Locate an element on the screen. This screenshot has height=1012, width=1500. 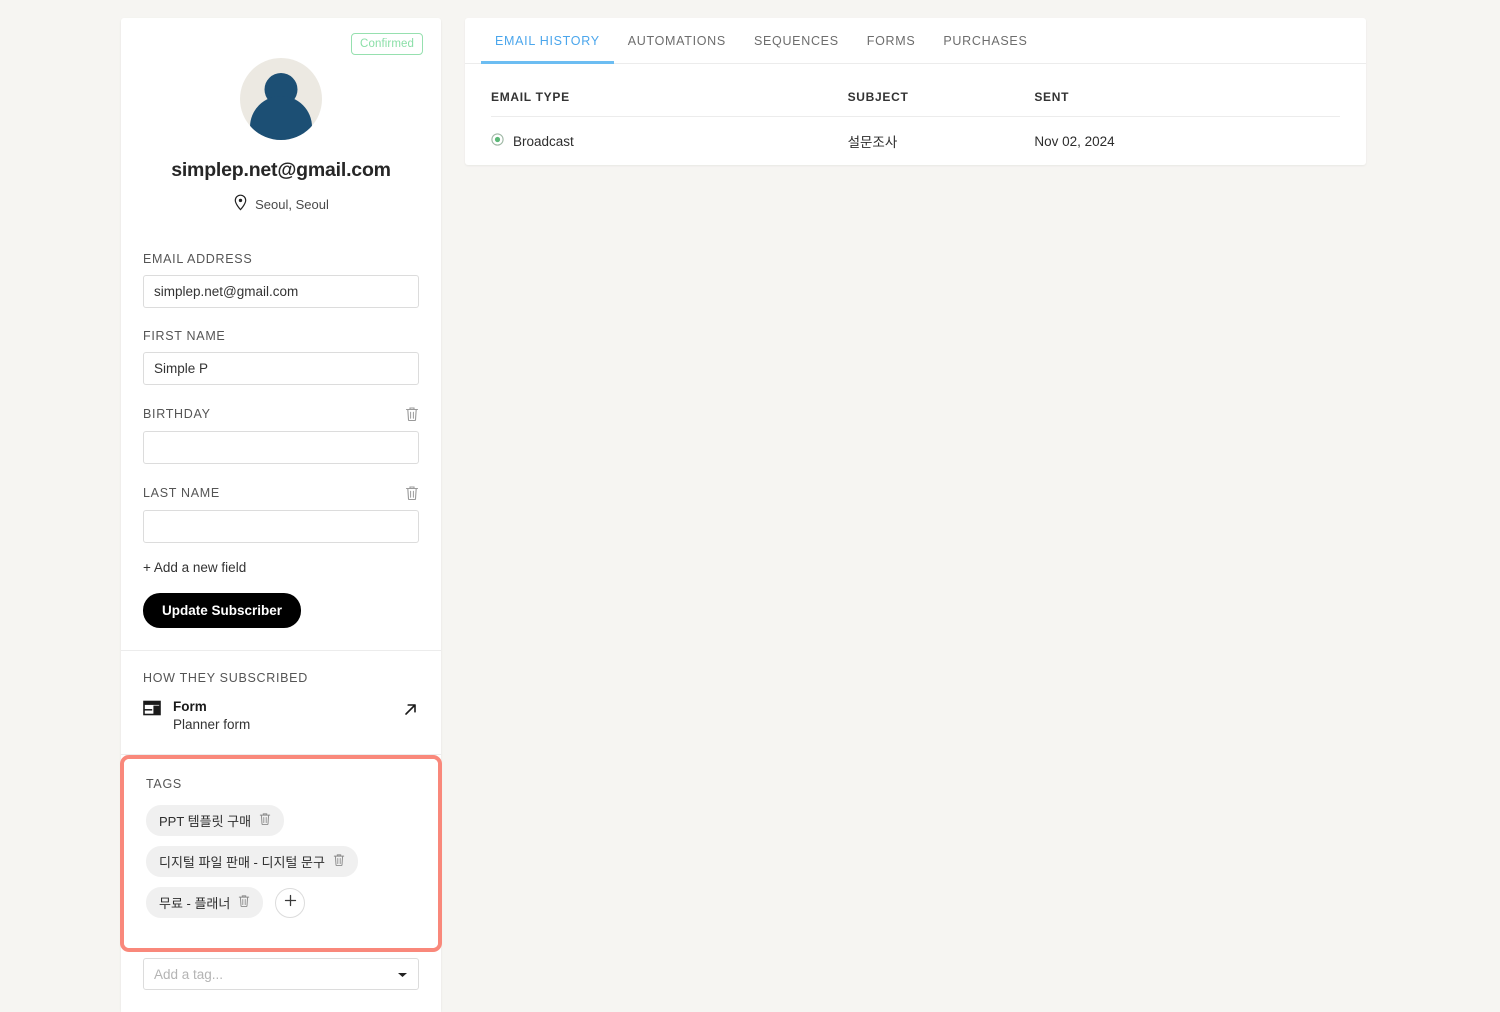
tab-automations: AUTOMATIONS is located at coordinates (677, 41).